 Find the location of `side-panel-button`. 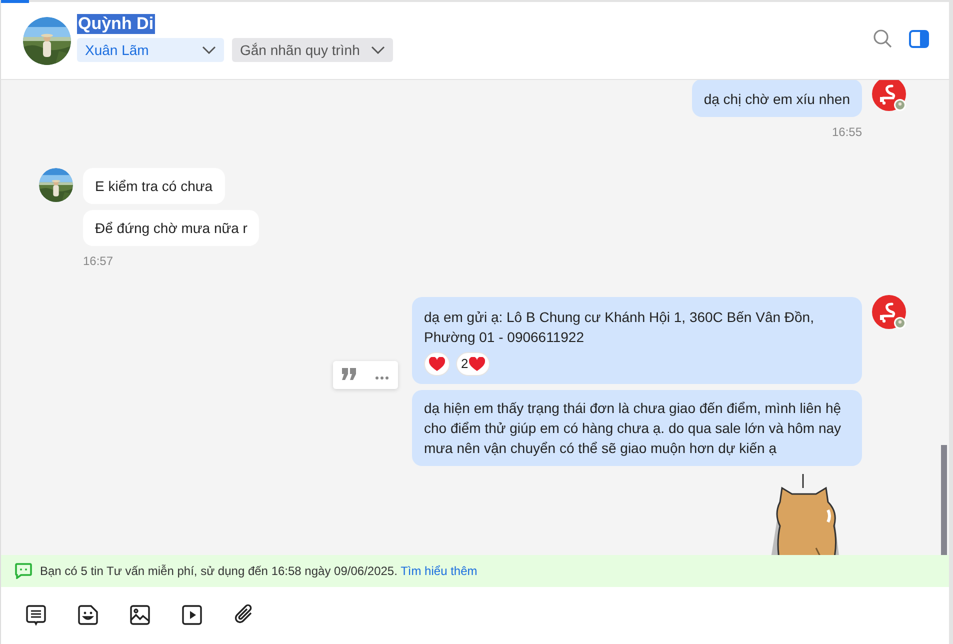

side-panel-button is located at coordinates (919, 40).